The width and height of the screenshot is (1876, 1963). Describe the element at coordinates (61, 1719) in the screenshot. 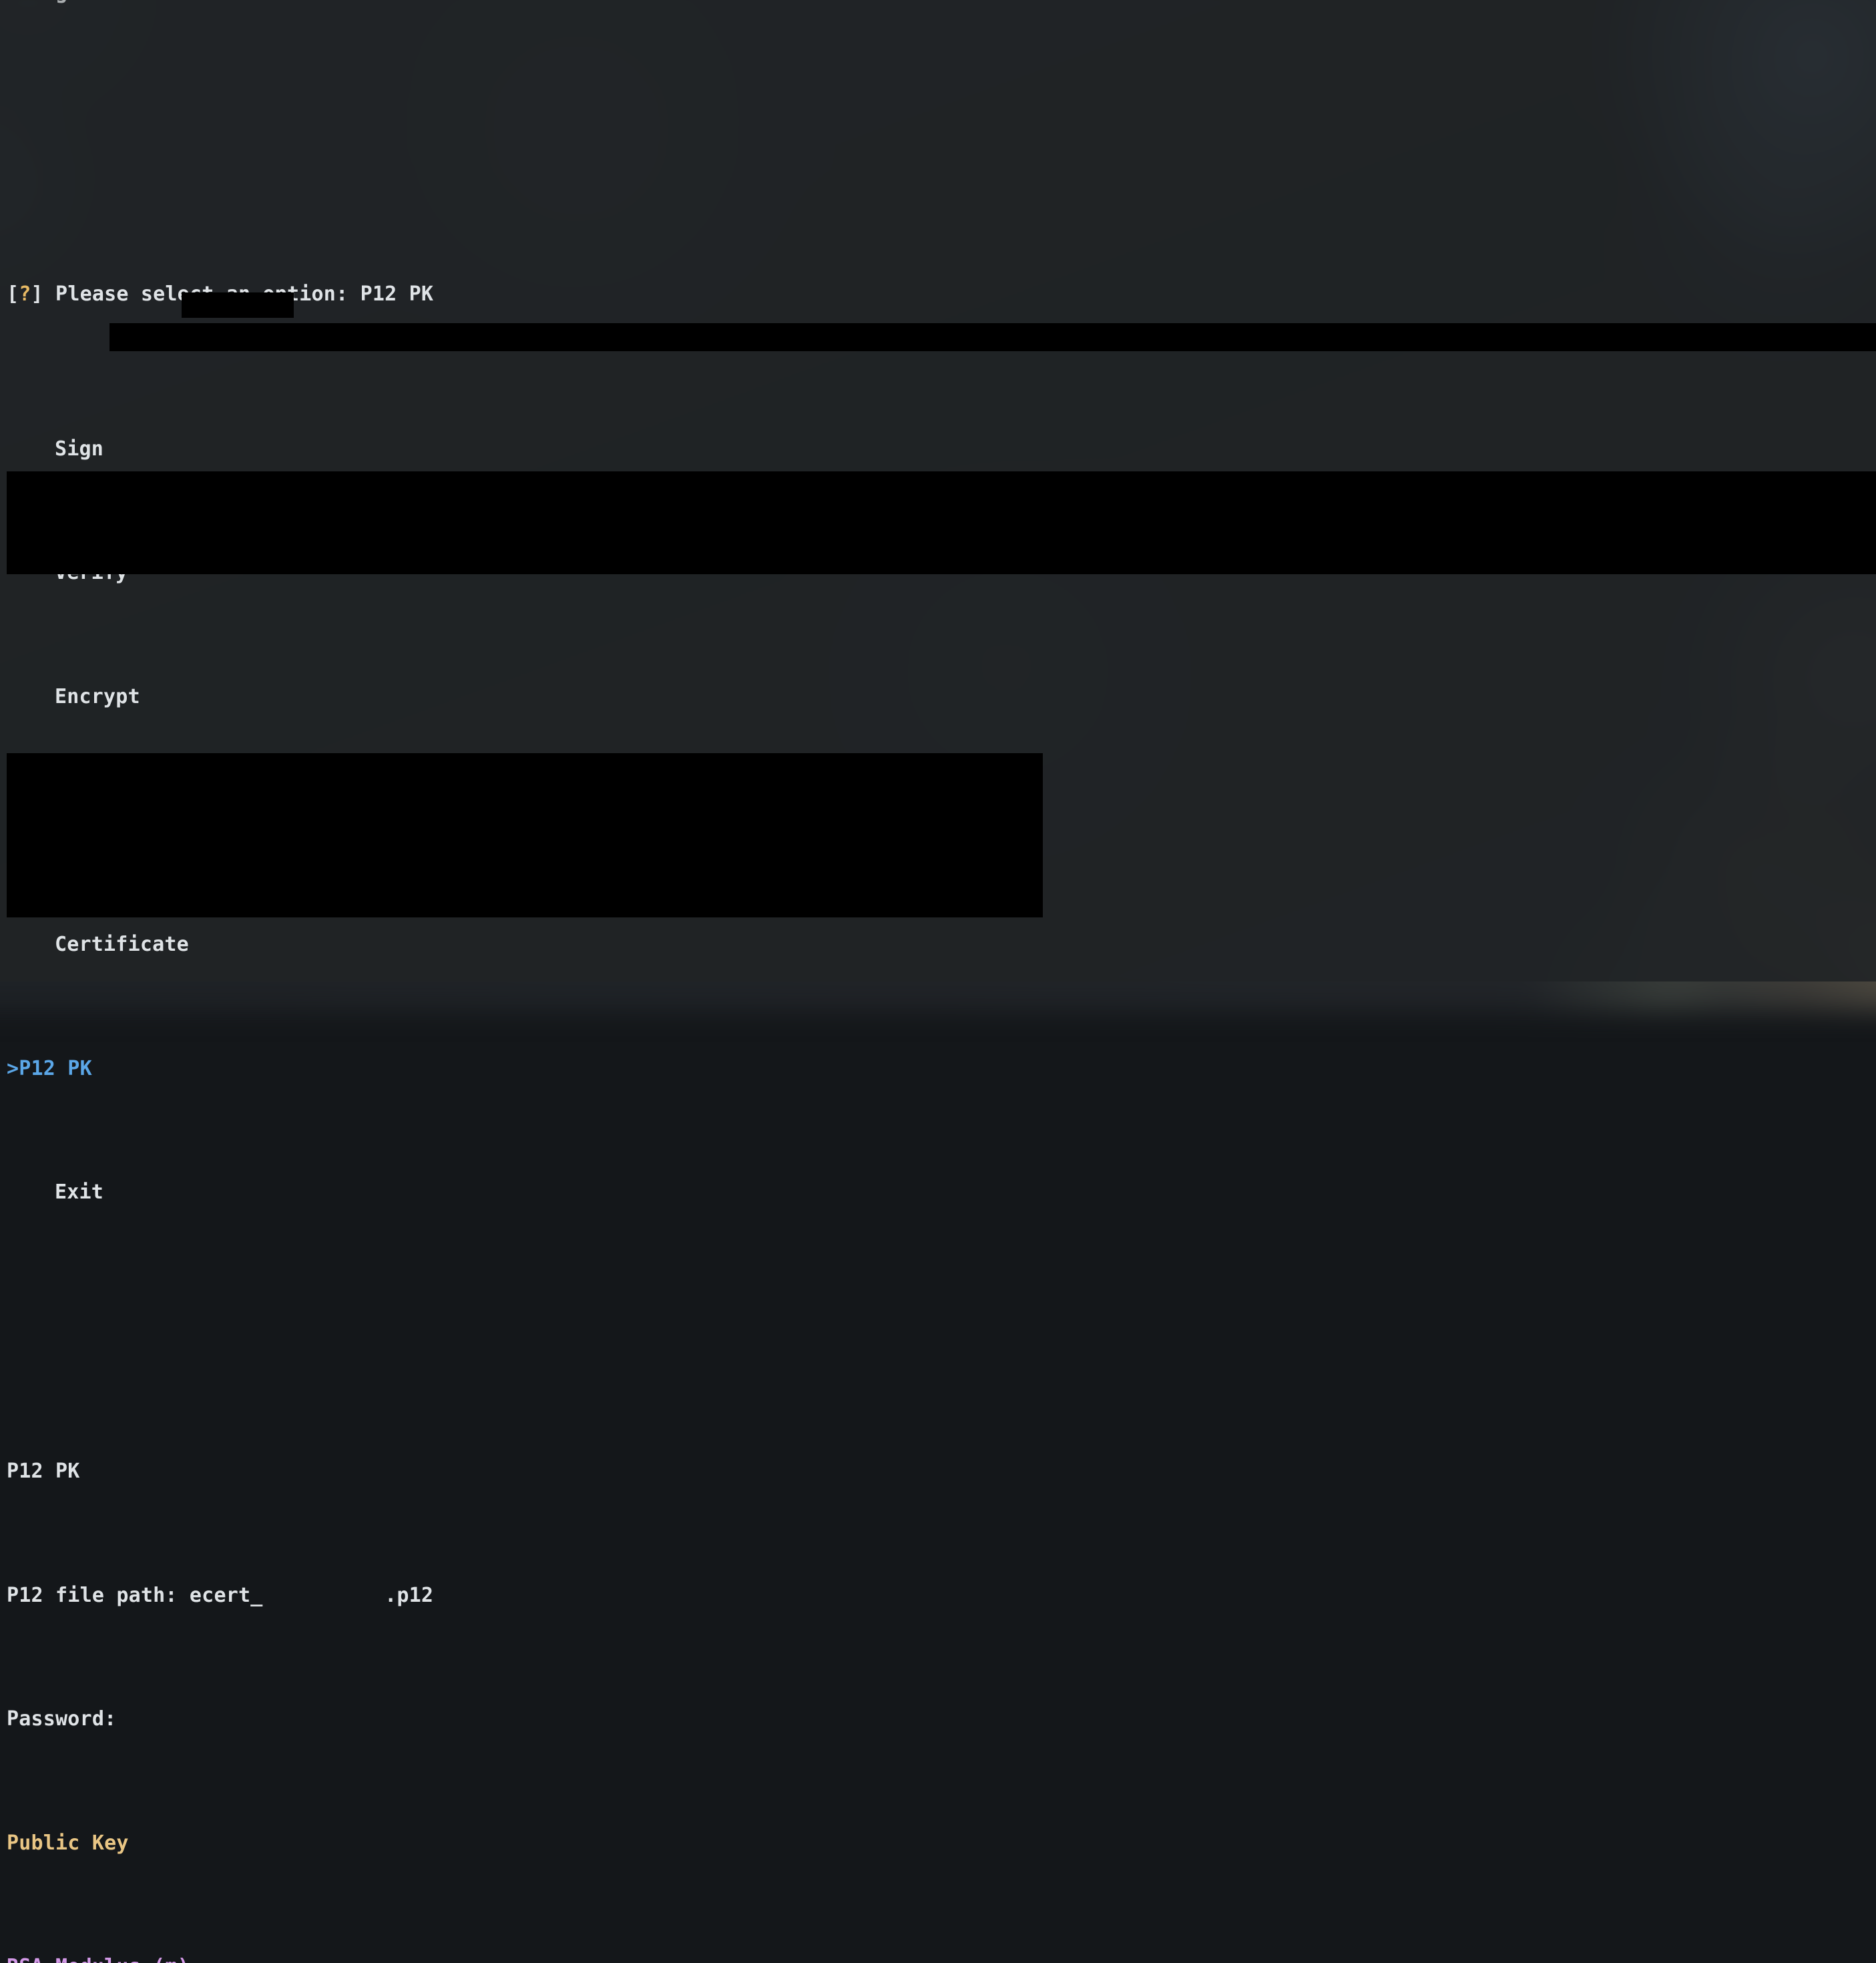

I see `password-label: Password:` at that location.